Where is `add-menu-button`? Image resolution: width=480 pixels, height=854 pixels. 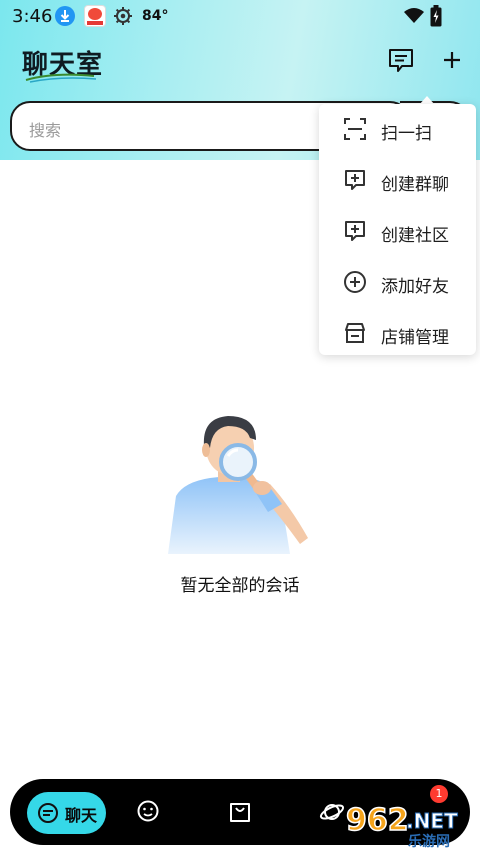 add-menu-button is located at coordinates (452, 60).